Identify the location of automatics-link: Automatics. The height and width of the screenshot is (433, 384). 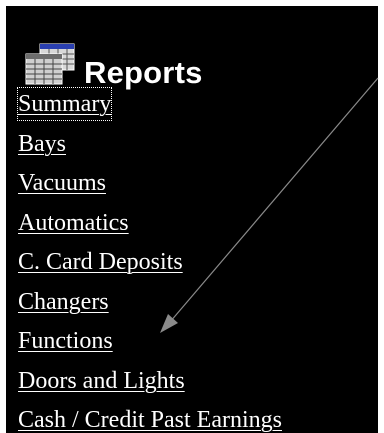
(73, 223).